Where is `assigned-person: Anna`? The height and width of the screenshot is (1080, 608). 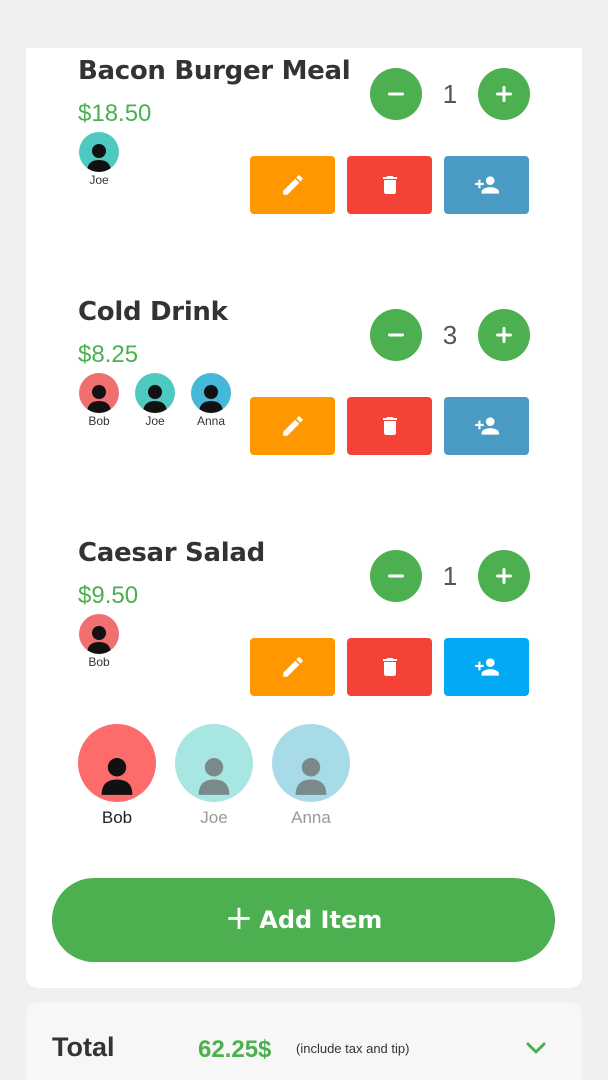
assigned-person: Anna is located at coordinates (211, 400).